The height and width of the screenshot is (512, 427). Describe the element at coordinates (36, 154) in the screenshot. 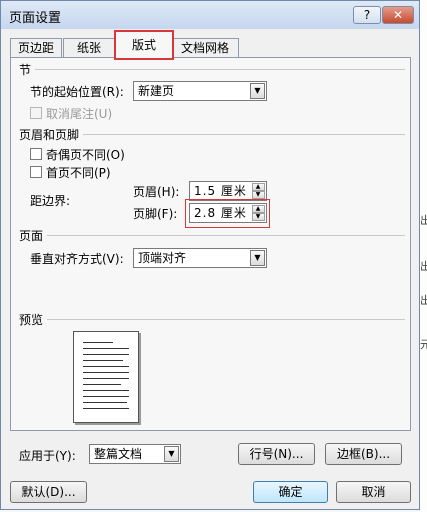

I see `odd-even-checkbox` at that location.